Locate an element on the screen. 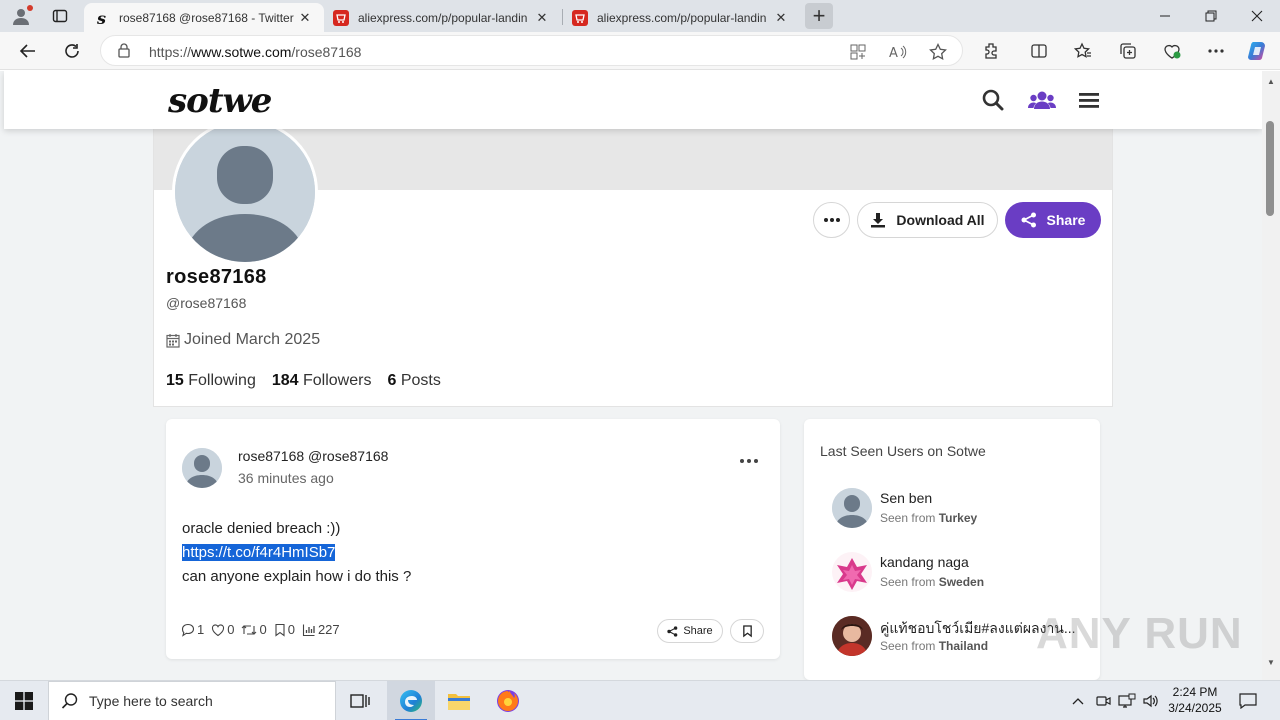  tab-actions-icon is located at coordinates (60, 16).